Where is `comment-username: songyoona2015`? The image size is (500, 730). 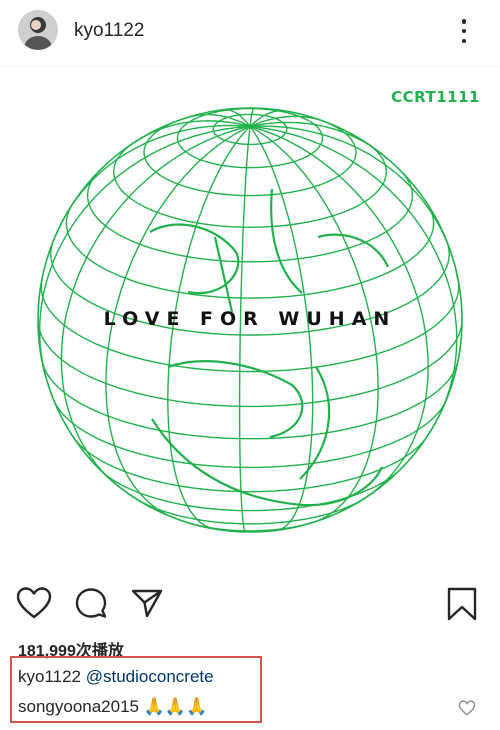
comment-username: songyoona2015 is located at coordinates (78, 706).